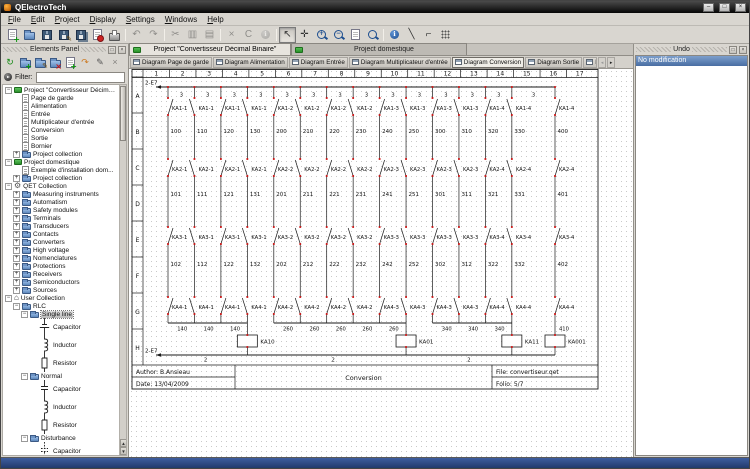 This screenshot has width=750, height=469. Describe the element at coordinates (46, 35) in the screenshot. I see `save-button` at that location.